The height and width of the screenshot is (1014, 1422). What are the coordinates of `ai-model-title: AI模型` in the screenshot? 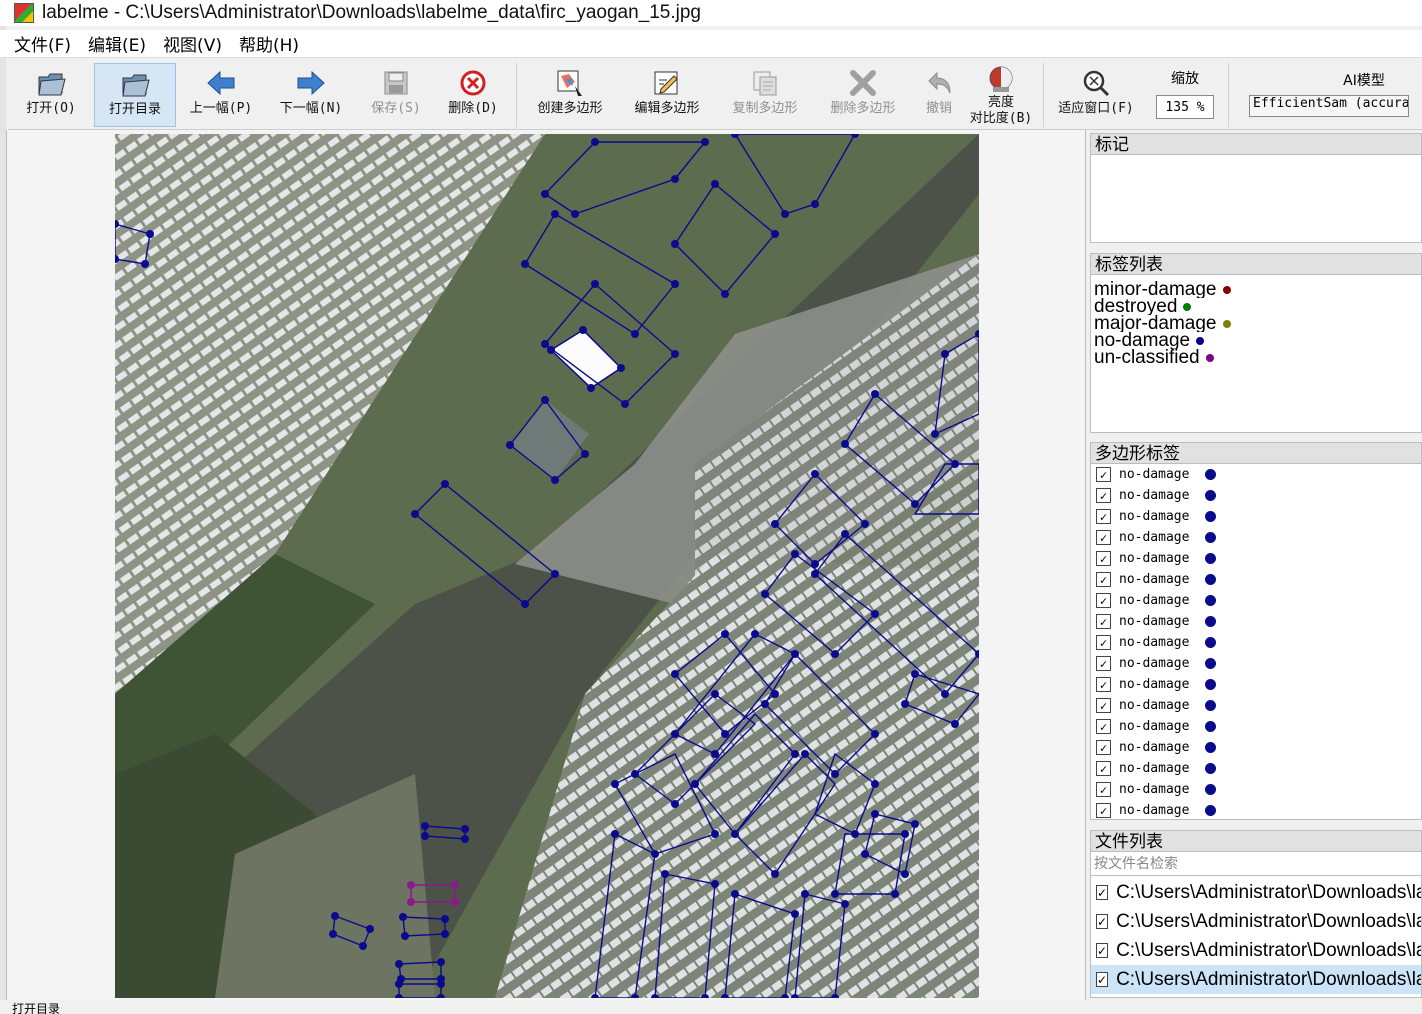 It's located at (1364, 81).